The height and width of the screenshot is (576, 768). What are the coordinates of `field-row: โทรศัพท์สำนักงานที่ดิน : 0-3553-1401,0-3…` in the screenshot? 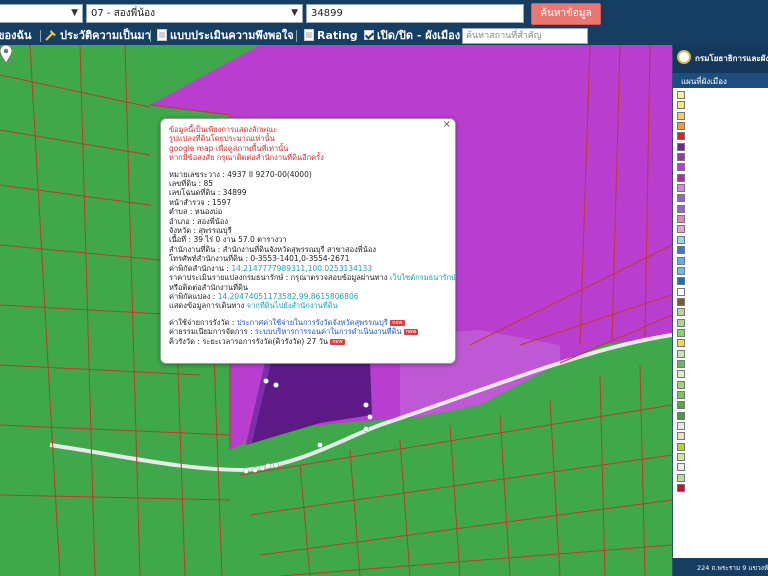 It's located at (259, 259).